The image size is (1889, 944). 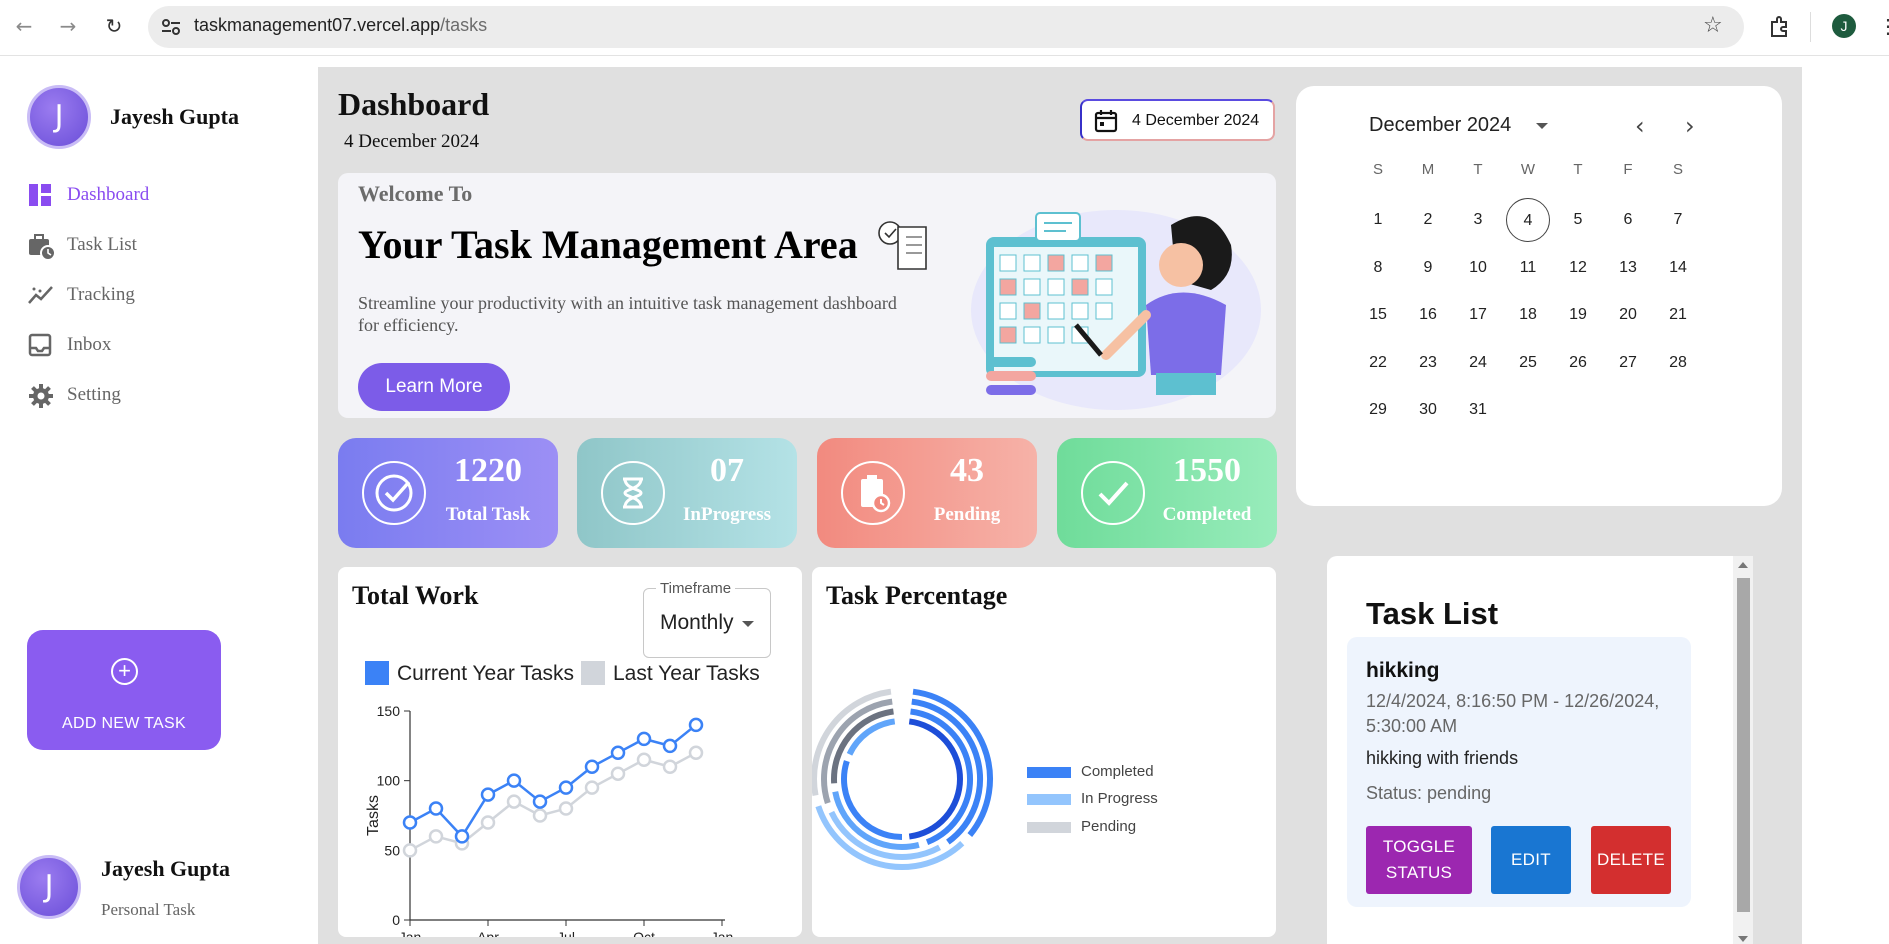 I want to click on calendar-day: 11, so click(x=1528, y=268).